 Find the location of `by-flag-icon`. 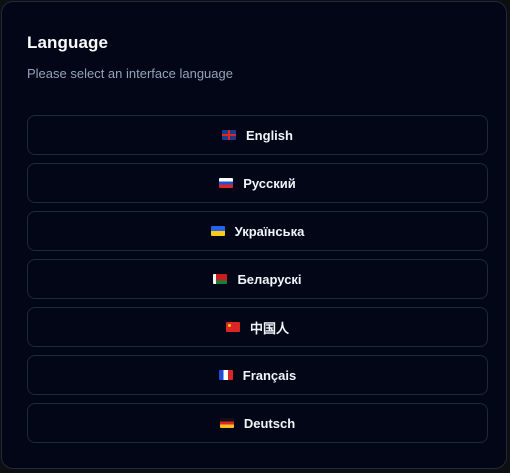

by-flag-icon is located at coordinates (220, 279).